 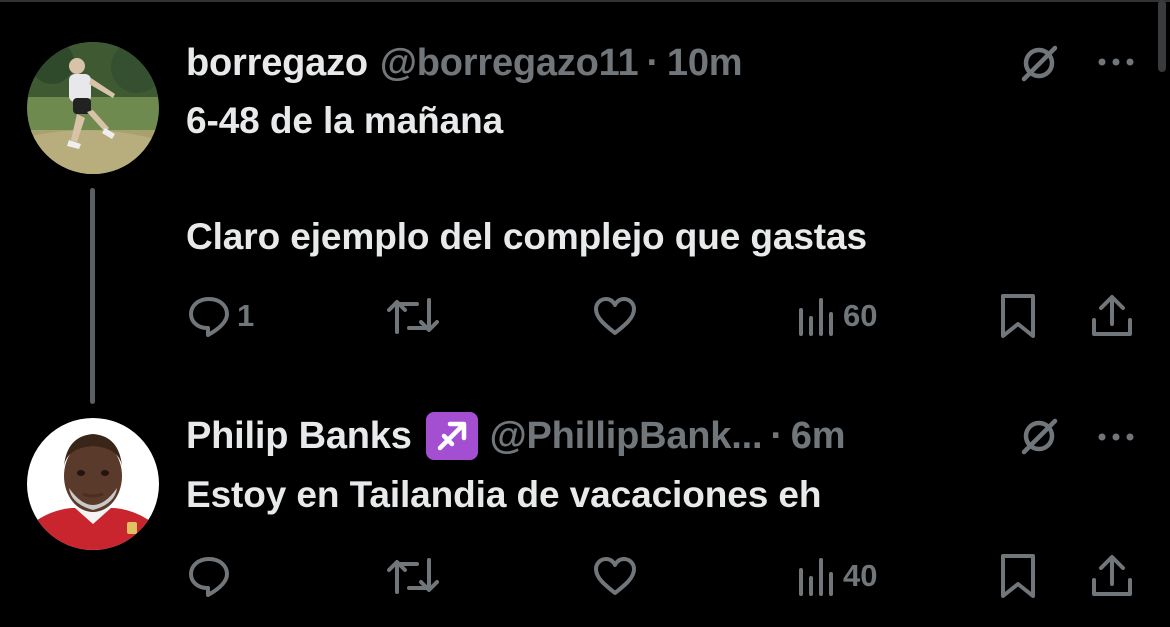 What do you see at coordinates (526, 236) in the screenshot?
I see `tweet-text-line: Claro ejemplo del complejo que gastas` at bounding box center [526, 236].